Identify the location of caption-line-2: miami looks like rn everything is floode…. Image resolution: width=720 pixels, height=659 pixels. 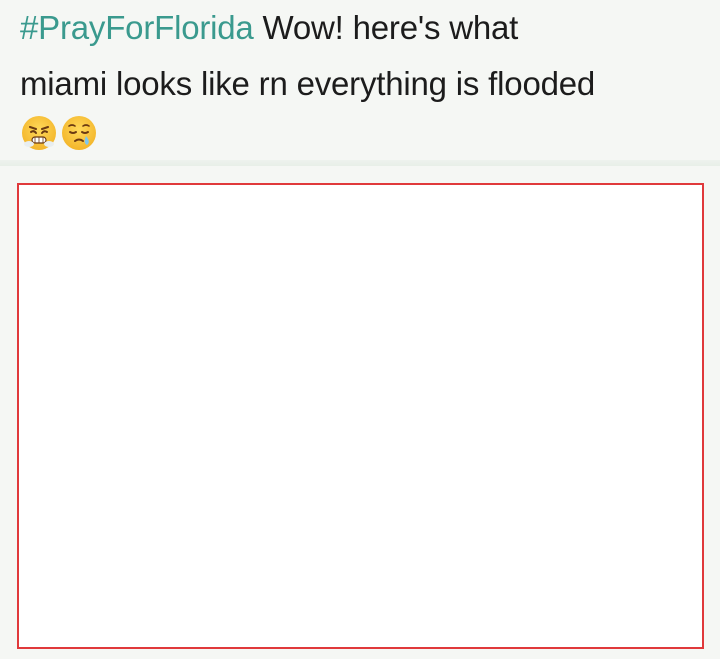
(308, 83).